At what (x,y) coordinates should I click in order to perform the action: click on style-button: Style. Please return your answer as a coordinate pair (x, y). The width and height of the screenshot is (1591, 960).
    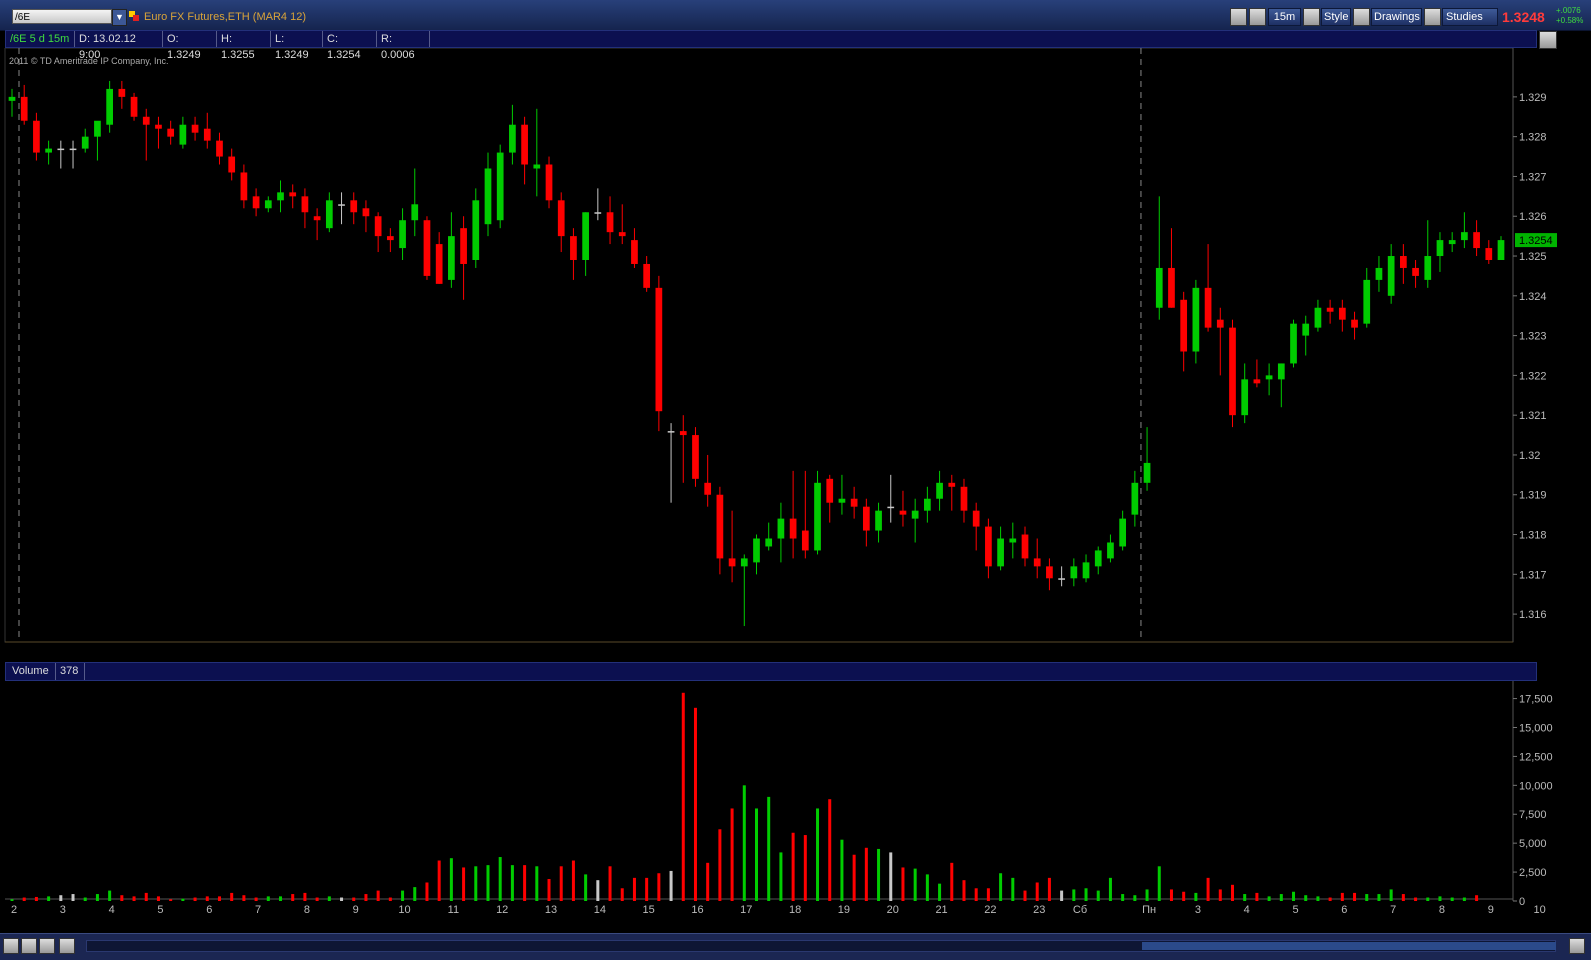
    Looking at the image, I should click on (1336, 17).